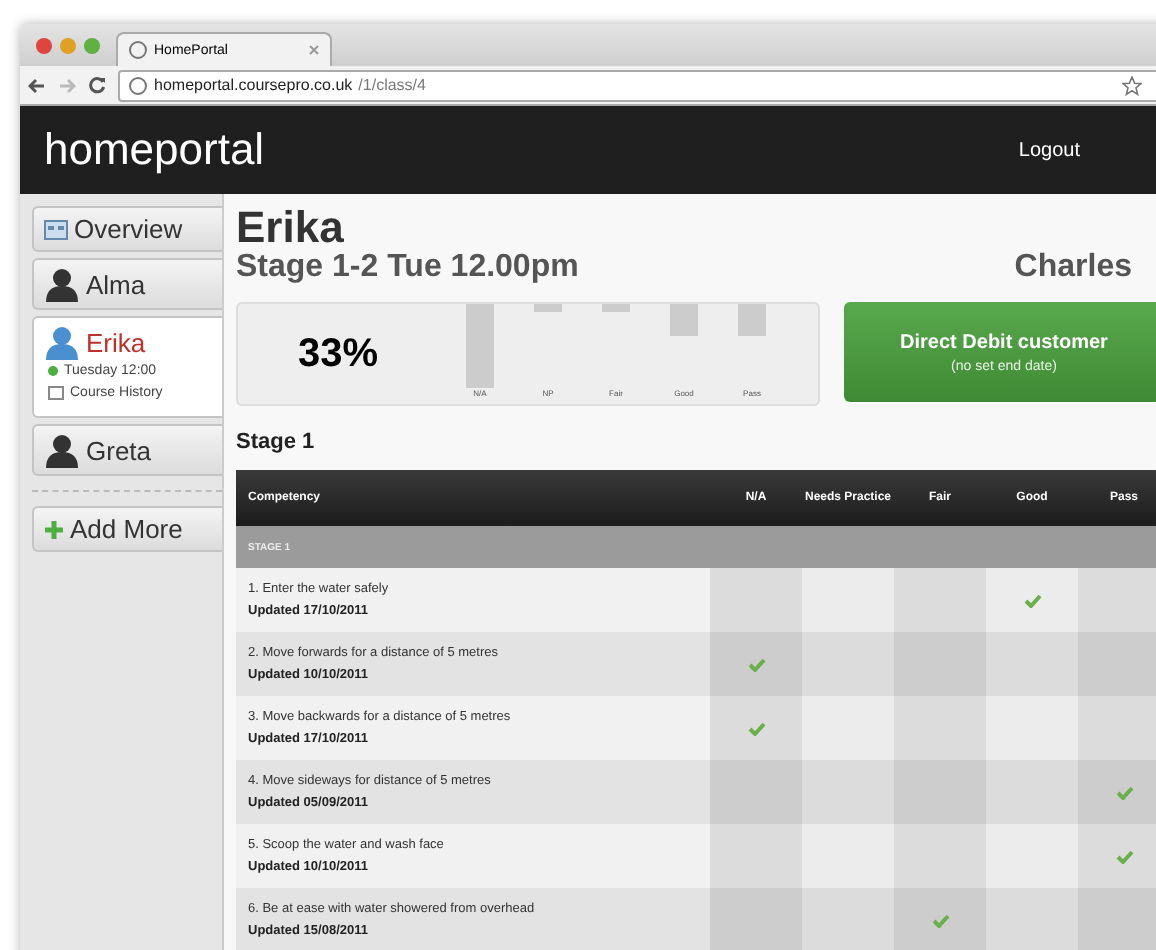 The width and height of the screenshot is (1156, 950). Describe the element at coordinates (1132, 85) in the screenshot. I see `star-icon` at that location.